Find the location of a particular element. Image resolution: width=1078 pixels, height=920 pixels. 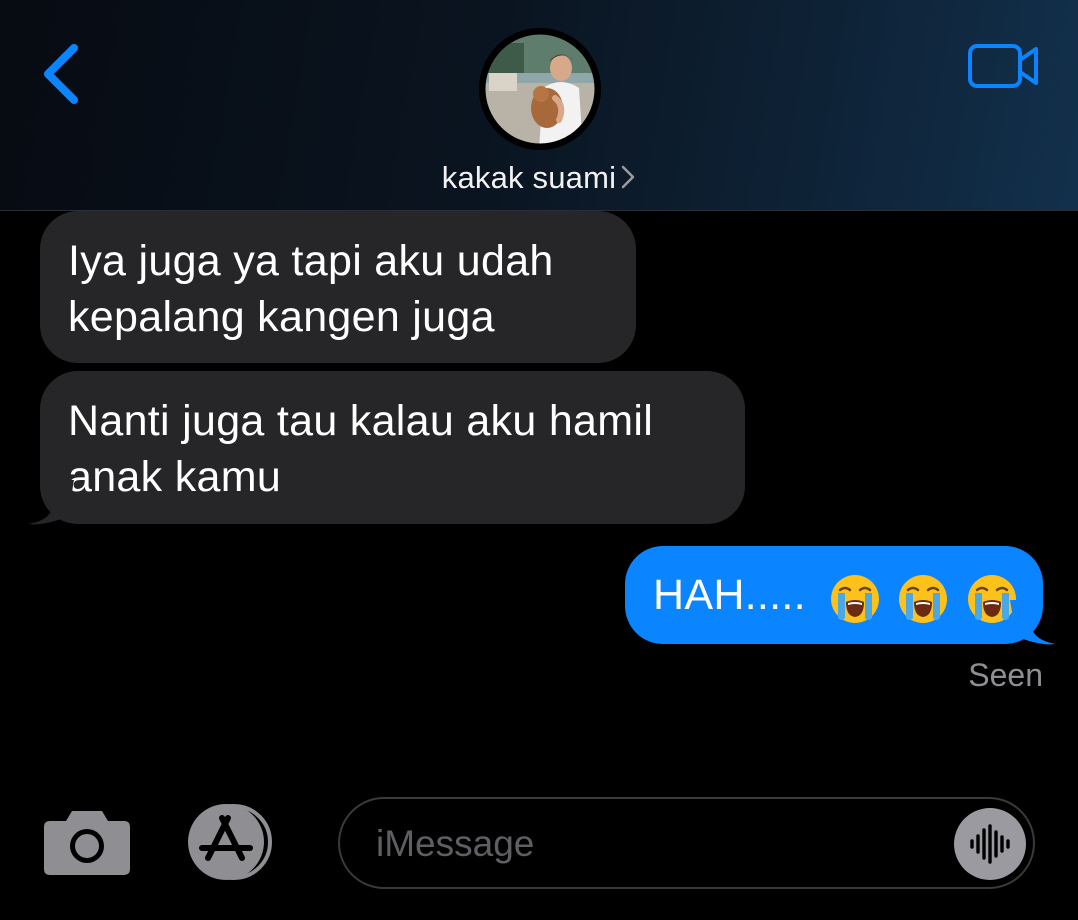

message-text-line: anak kamu is located at coordinates (175, 477).